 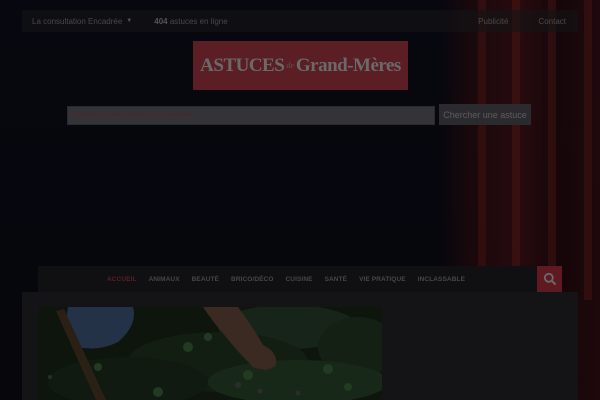 What do you see at coordinates (552, 21) in the screenshot?
I see `contact-link: Contact` at bounding box center [552, 21].